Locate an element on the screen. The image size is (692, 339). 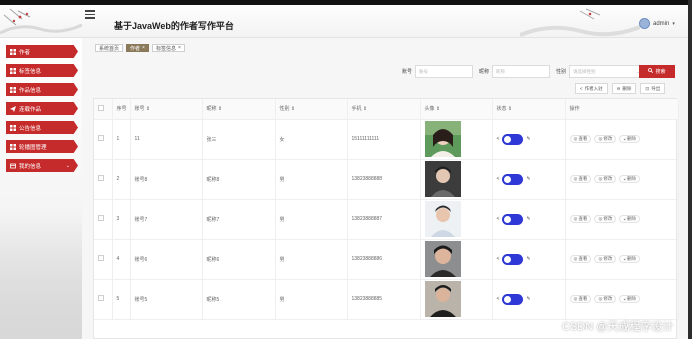
add-author-button: < 作者入驻 is located at coordinates (591, 88).